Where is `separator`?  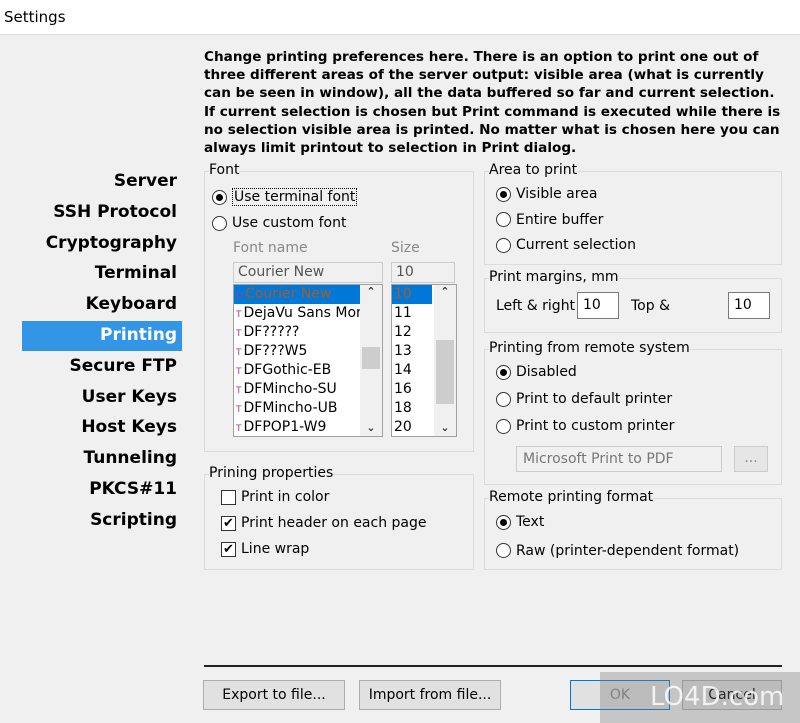 separator is located at coordinates (493, 666).